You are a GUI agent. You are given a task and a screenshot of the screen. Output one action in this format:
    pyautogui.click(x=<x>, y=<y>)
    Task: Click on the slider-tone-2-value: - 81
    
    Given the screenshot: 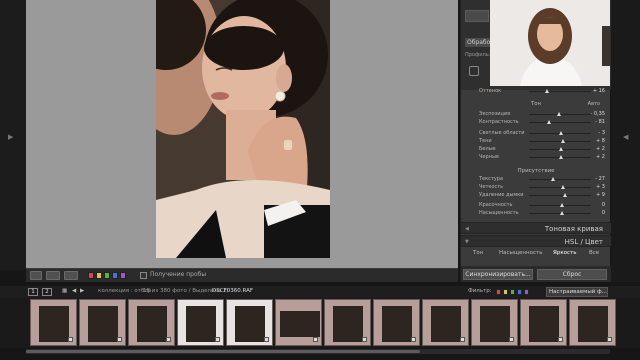 What is the action you would take?
    pyautogui.click(x=600, y=122)
    